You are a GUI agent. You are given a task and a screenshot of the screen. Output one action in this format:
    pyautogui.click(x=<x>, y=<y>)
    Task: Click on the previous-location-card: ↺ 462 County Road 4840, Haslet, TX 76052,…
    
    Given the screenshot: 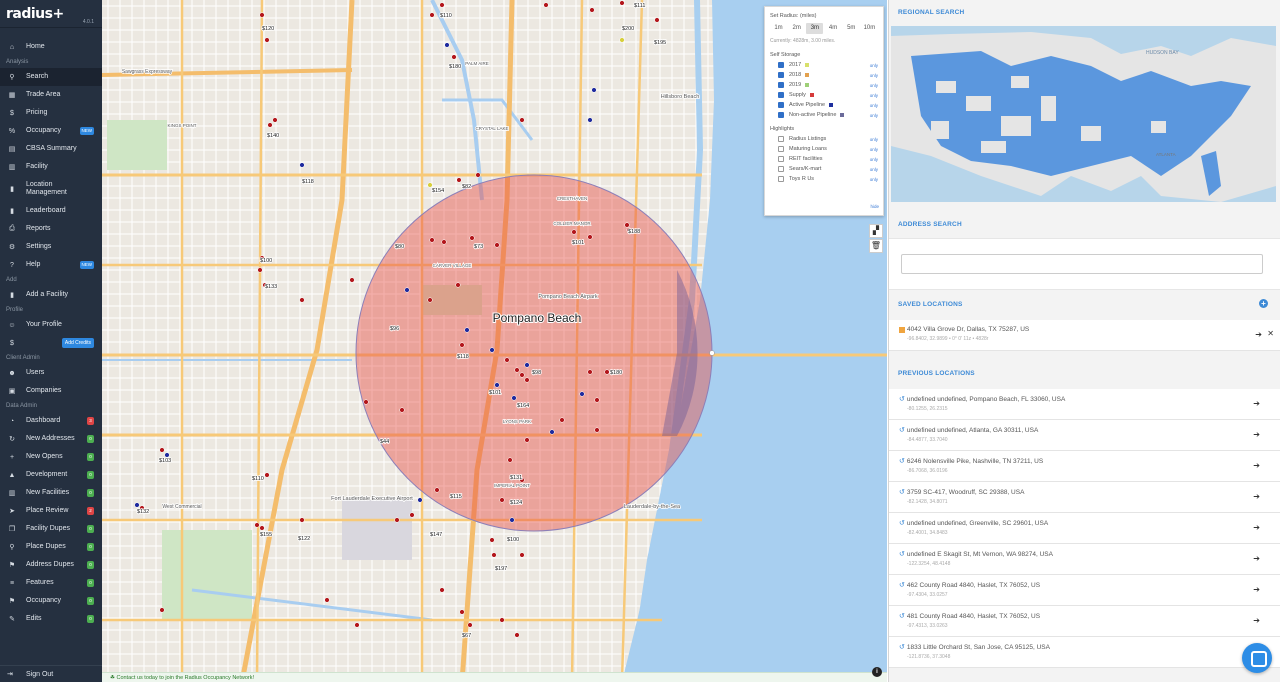 What is the action you would take?
    pyautogui.click(x=1084, y=590)
    